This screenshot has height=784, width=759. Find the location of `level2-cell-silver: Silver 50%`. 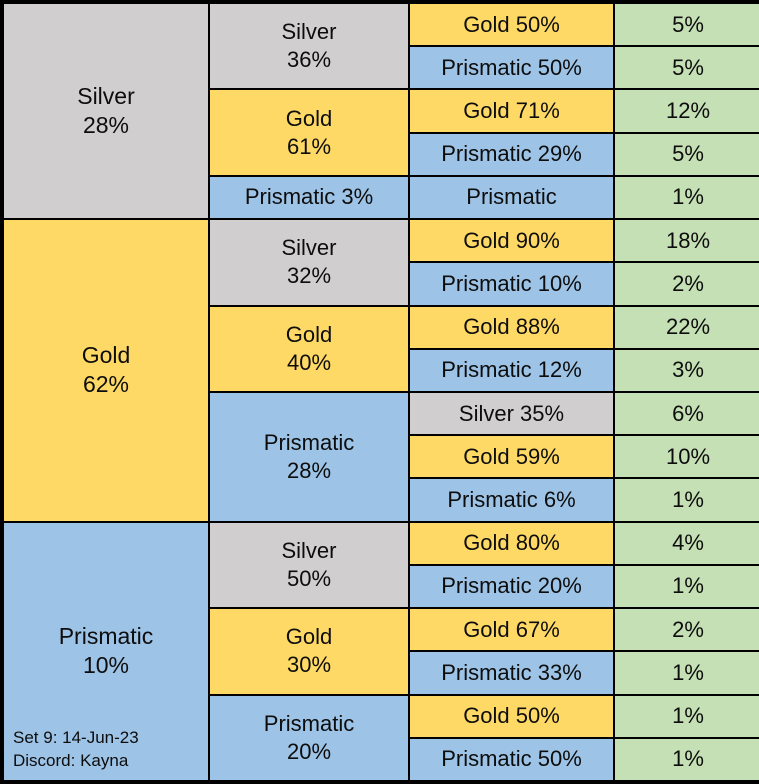

level2-cell-silver: Silver 50% is located at coordinates (309, 565).